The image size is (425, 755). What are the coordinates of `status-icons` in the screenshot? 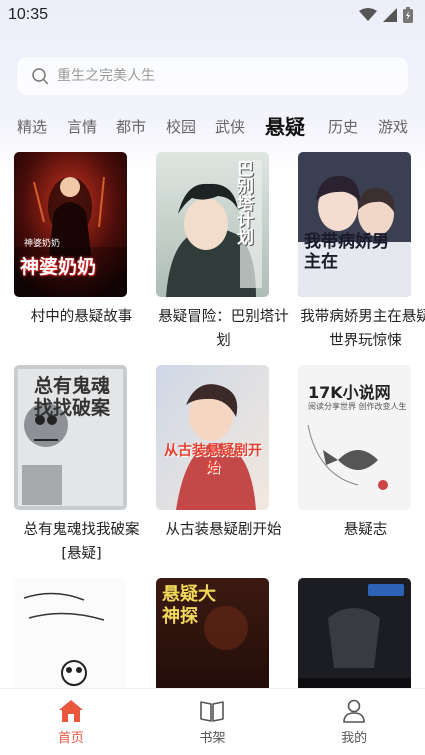 It's located at (386, 15).